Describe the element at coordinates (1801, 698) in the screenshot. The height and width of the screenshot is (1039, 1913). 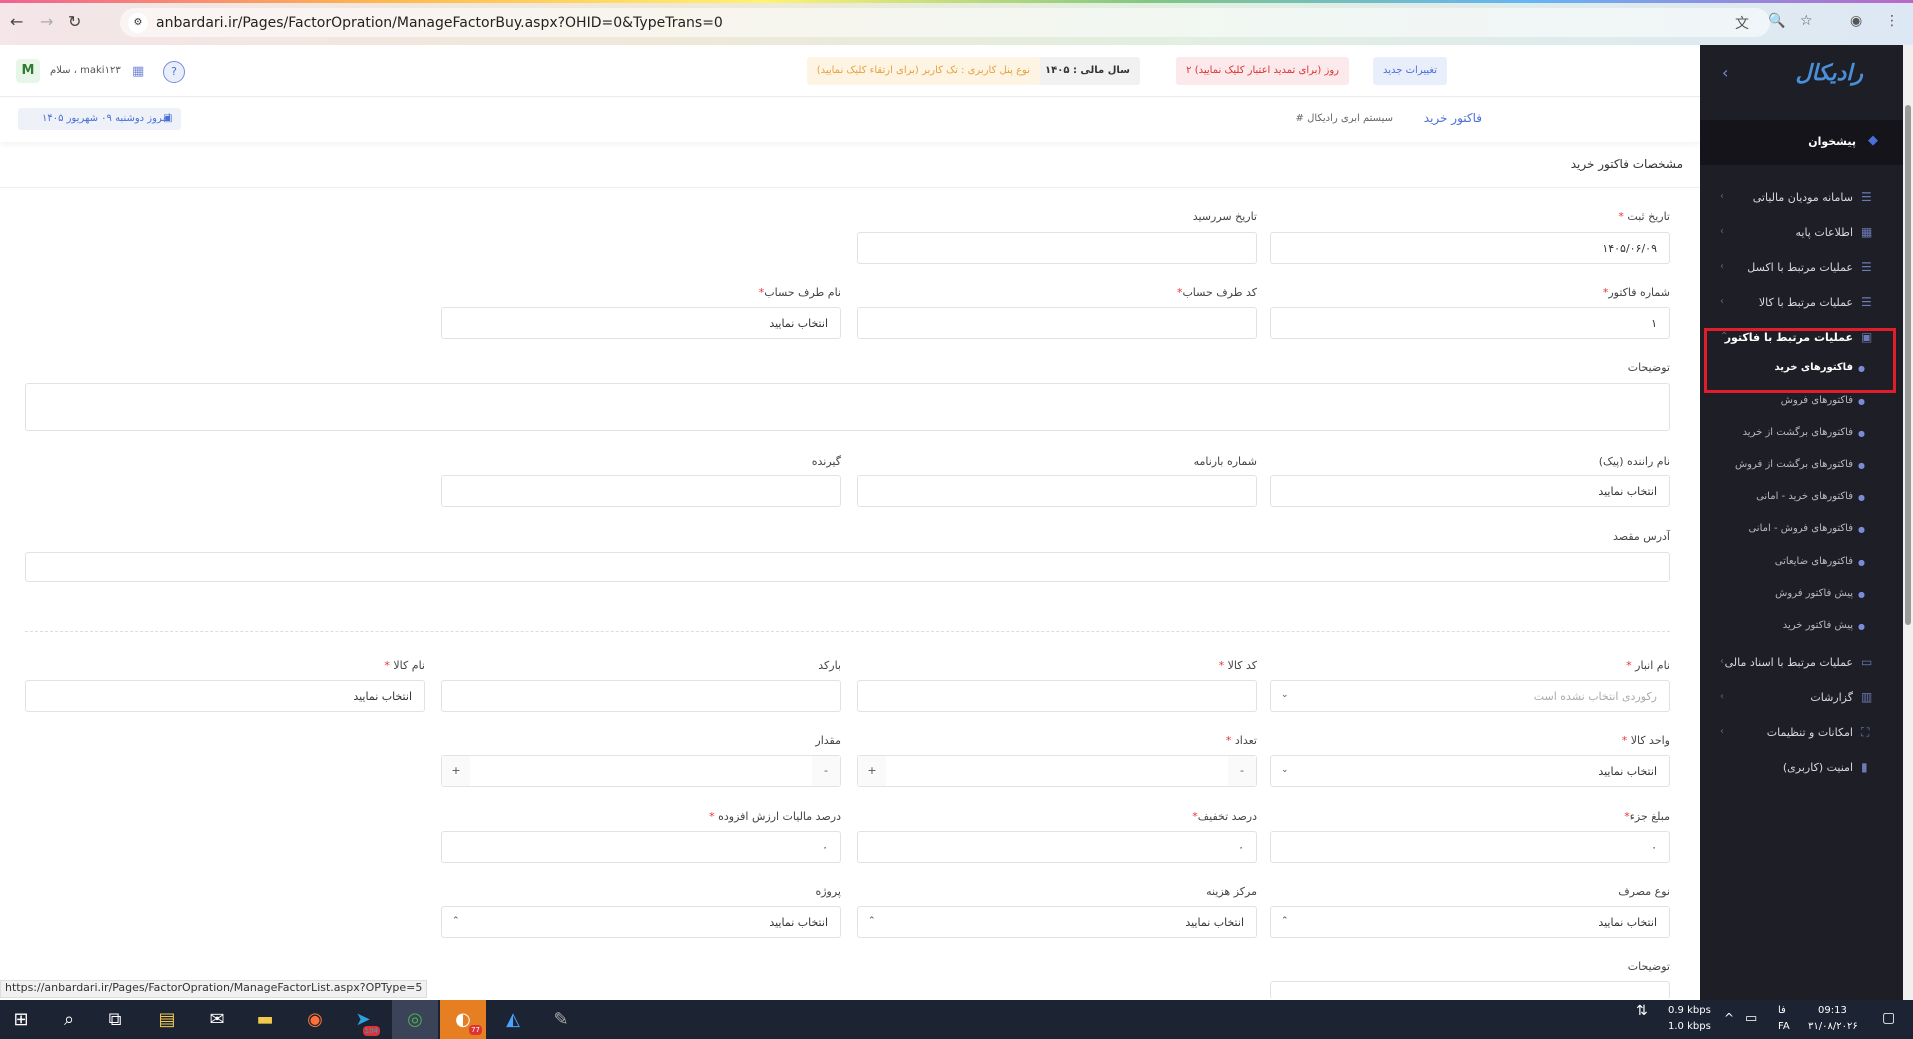
I see `sidebar-item-reports: ▥ گزارشات ‹` at that location.